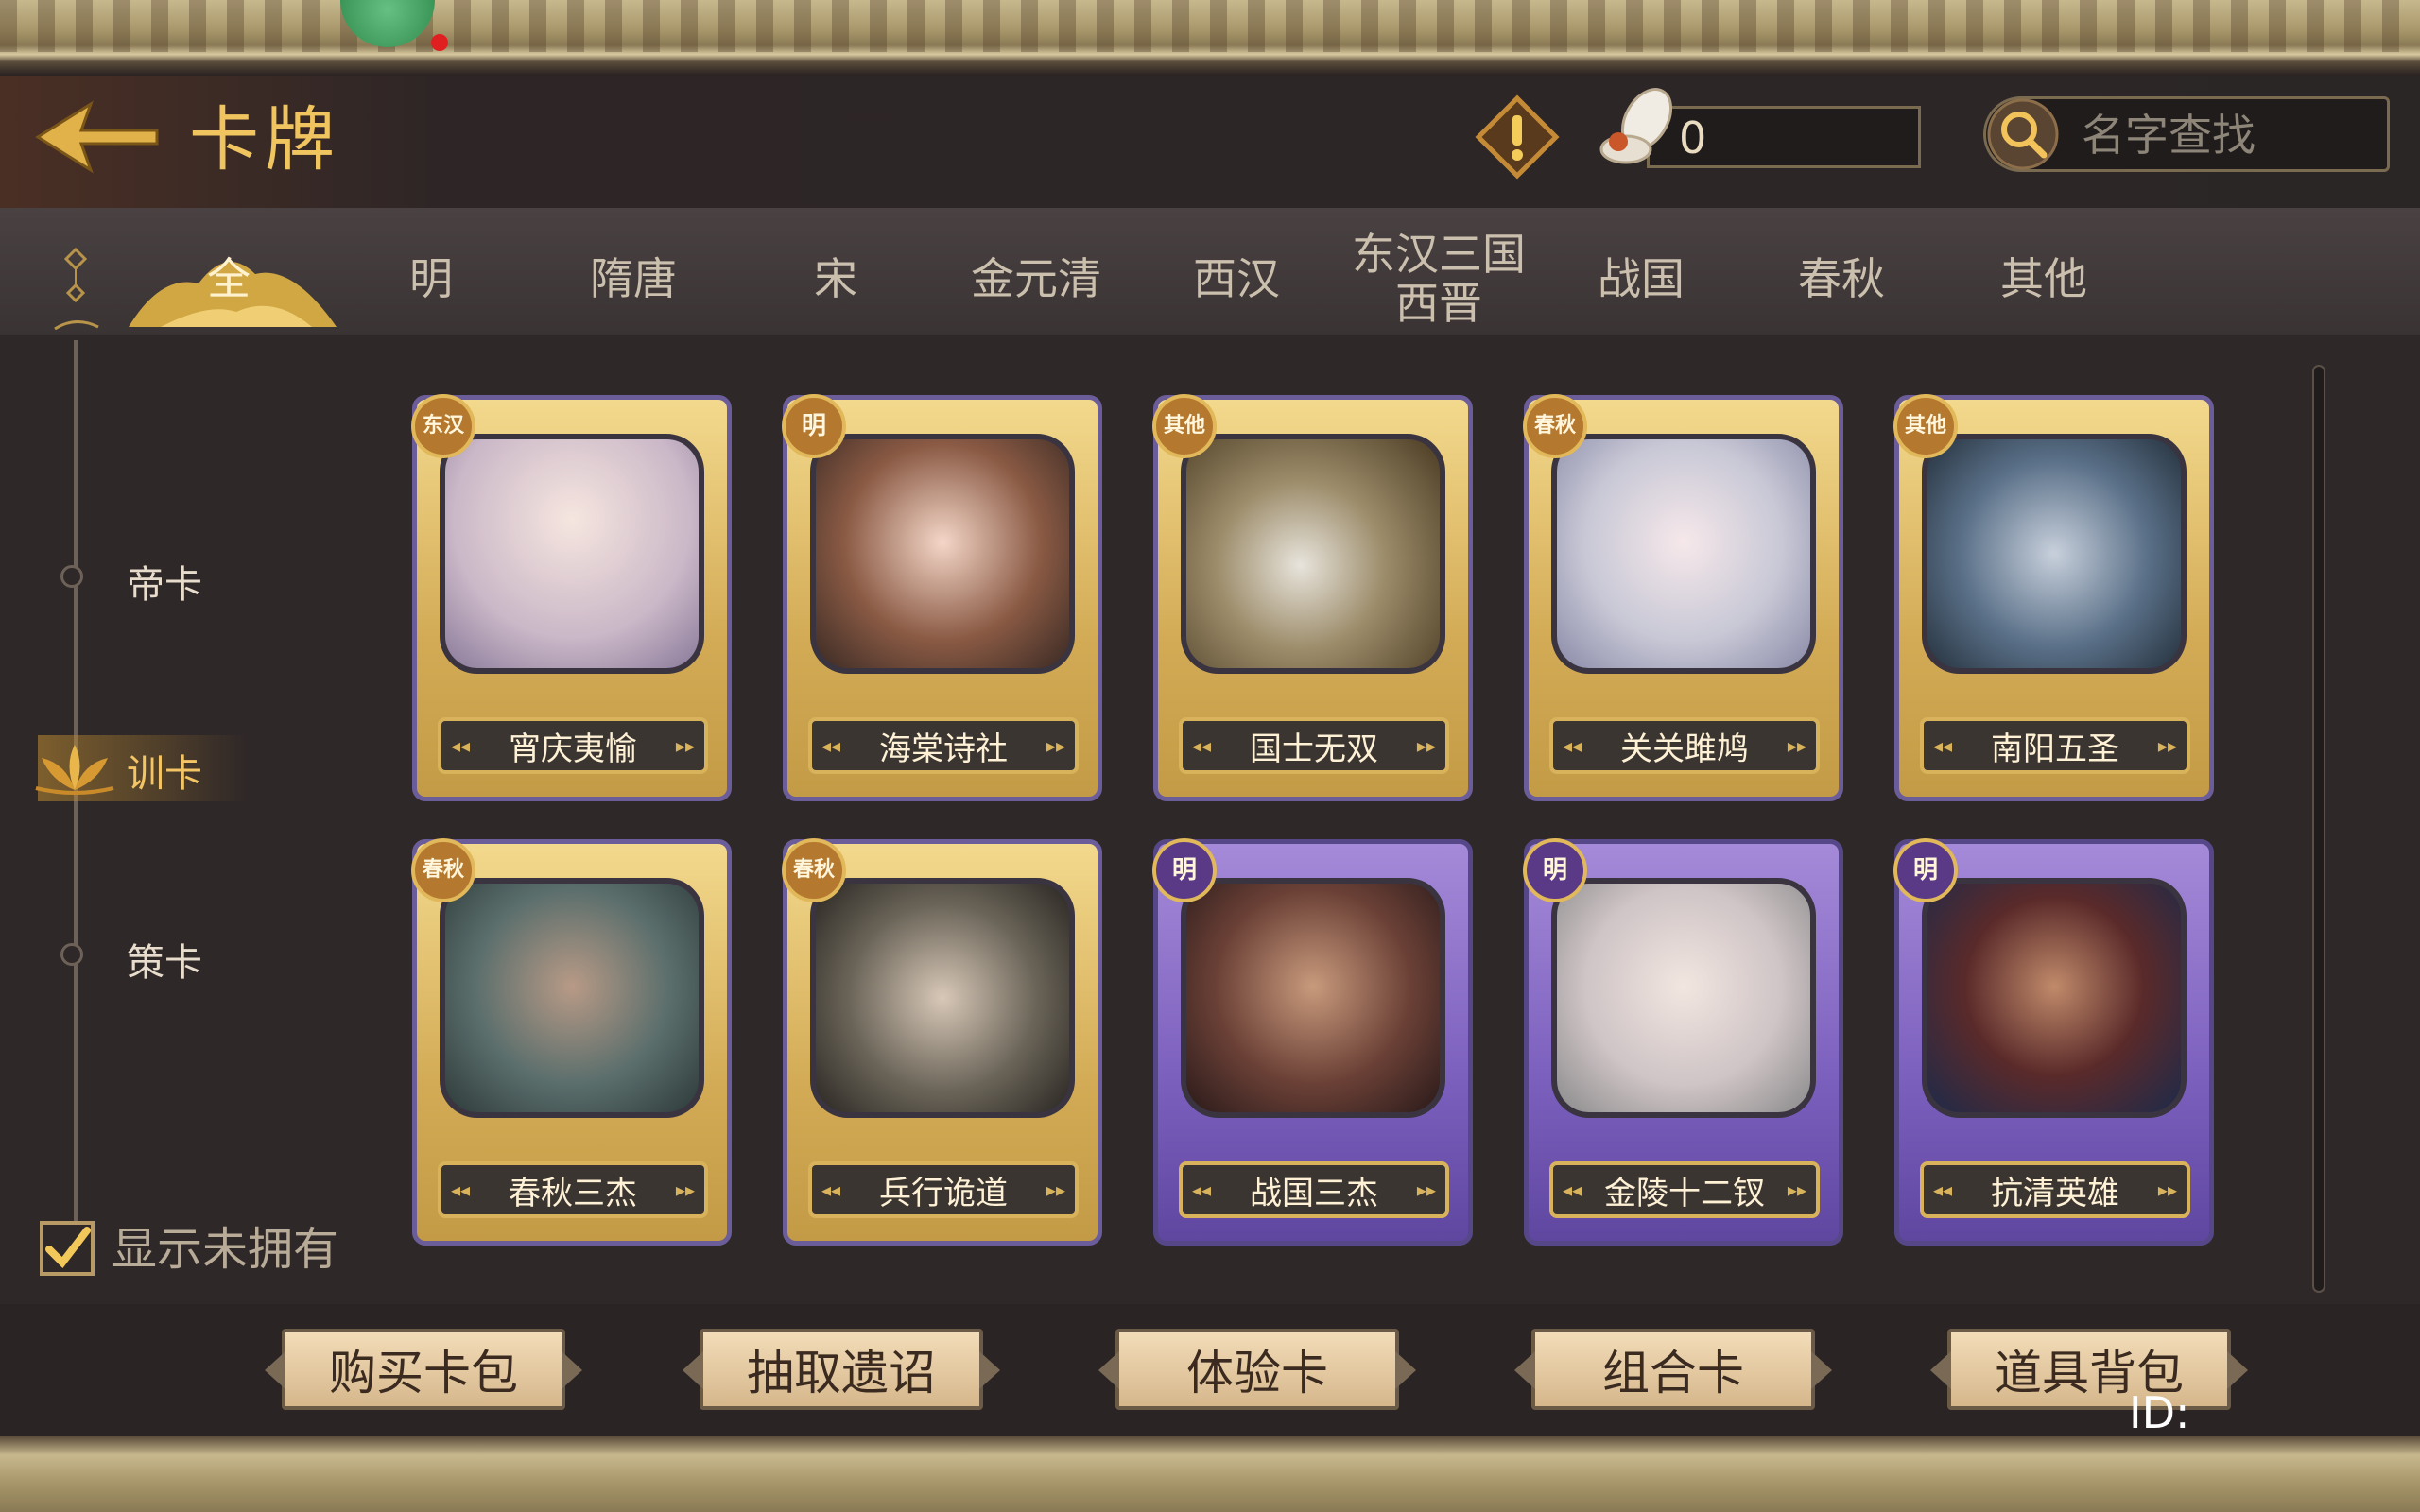 The width and height of the screenshot is (2420, 1512). I want to click on draw-edict-button: 抽取遗诏, so click(842, 1369).